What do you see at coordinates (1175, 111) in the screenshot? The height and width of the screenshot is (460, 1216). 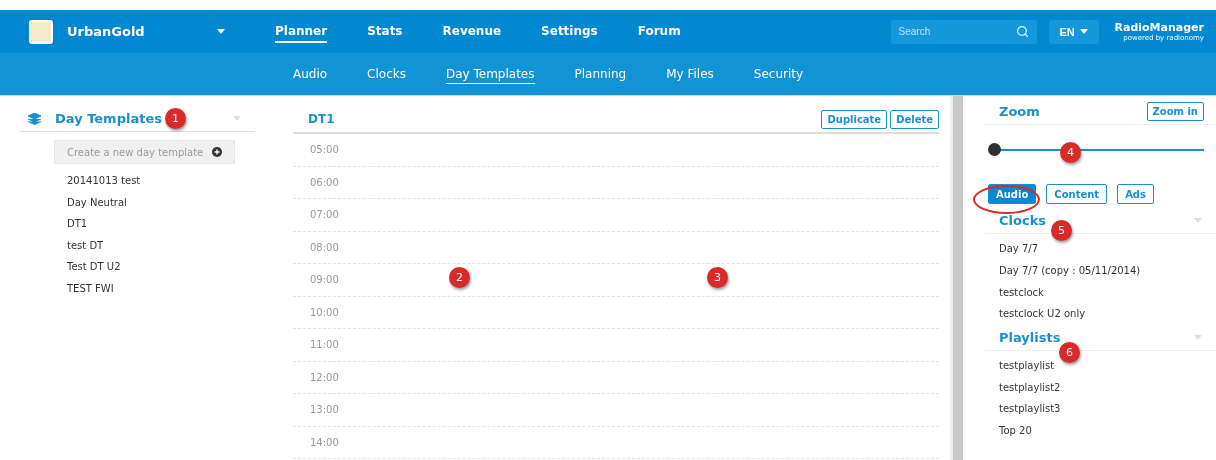 I see `zoom-in-button: Zoom in` at bounding box center [1175, 111].